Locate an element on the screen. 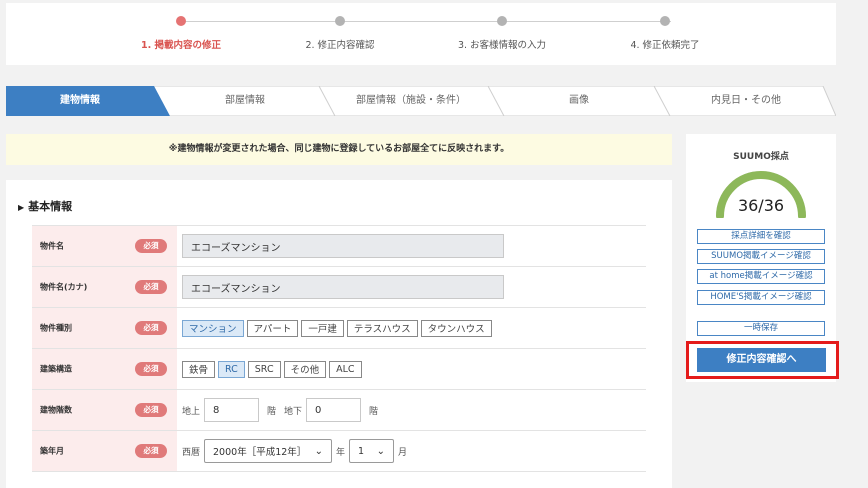 This screenshot has height=488, width=868. form-row-property-type: 物件種別 必須 マンション アパート 一戸建 テラスハウス タウンハウス is located at coordinates (339, 328).